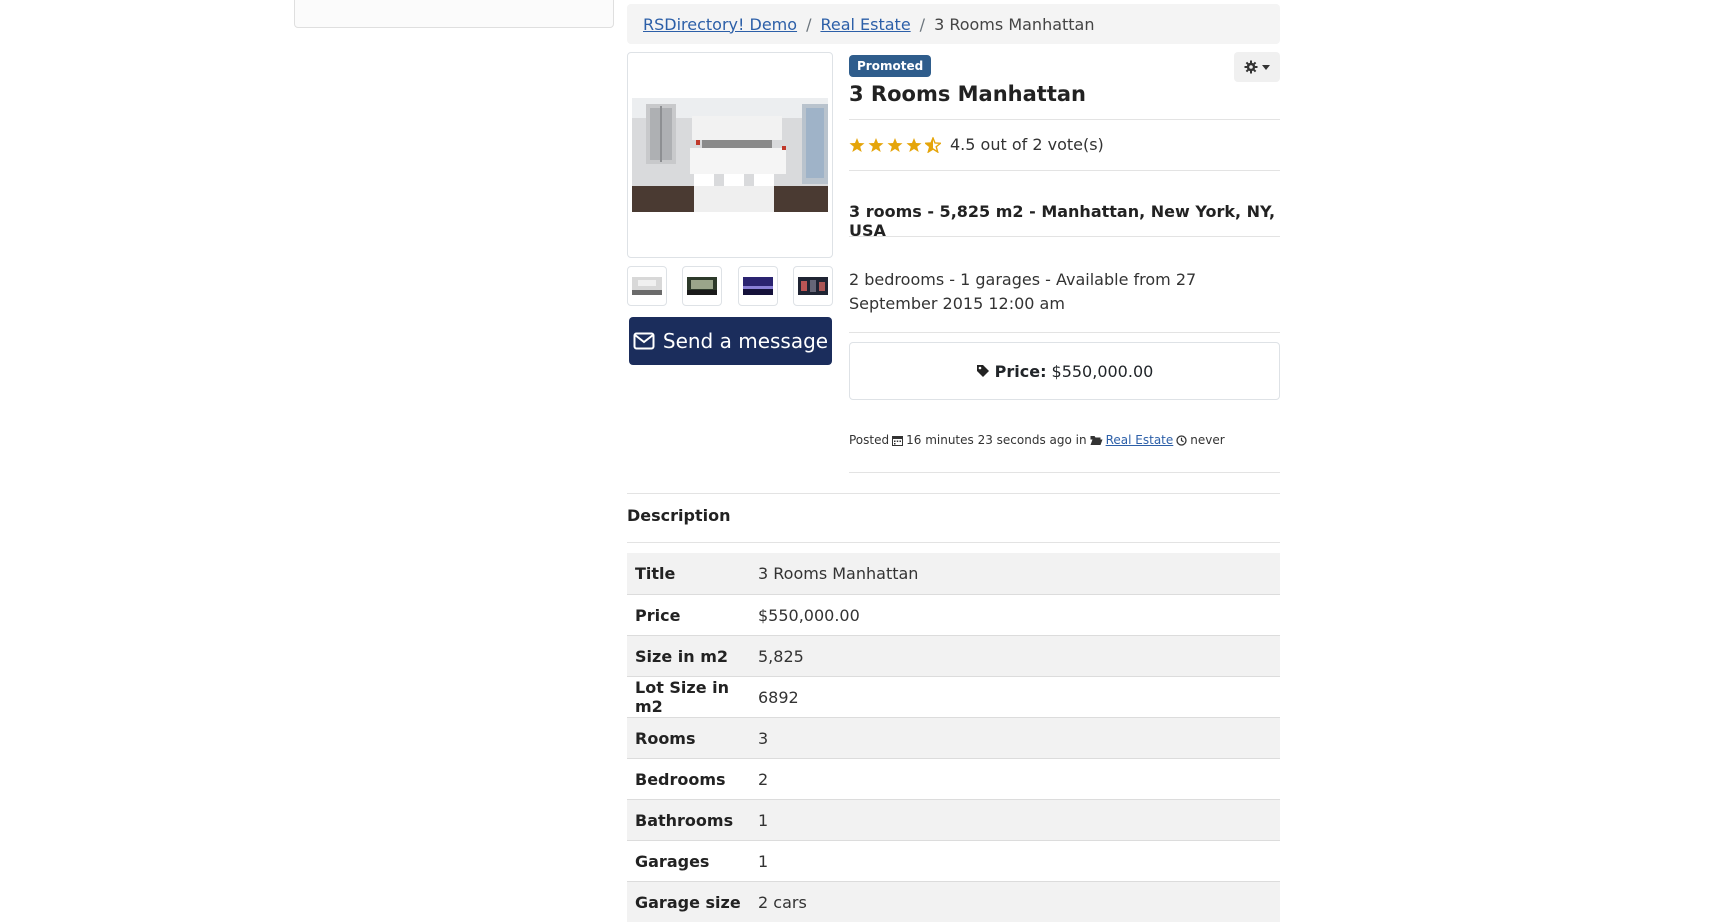  Describe the element at coordinates (778, 697) in the screenshot. I see `field-value: 6892` at that location.